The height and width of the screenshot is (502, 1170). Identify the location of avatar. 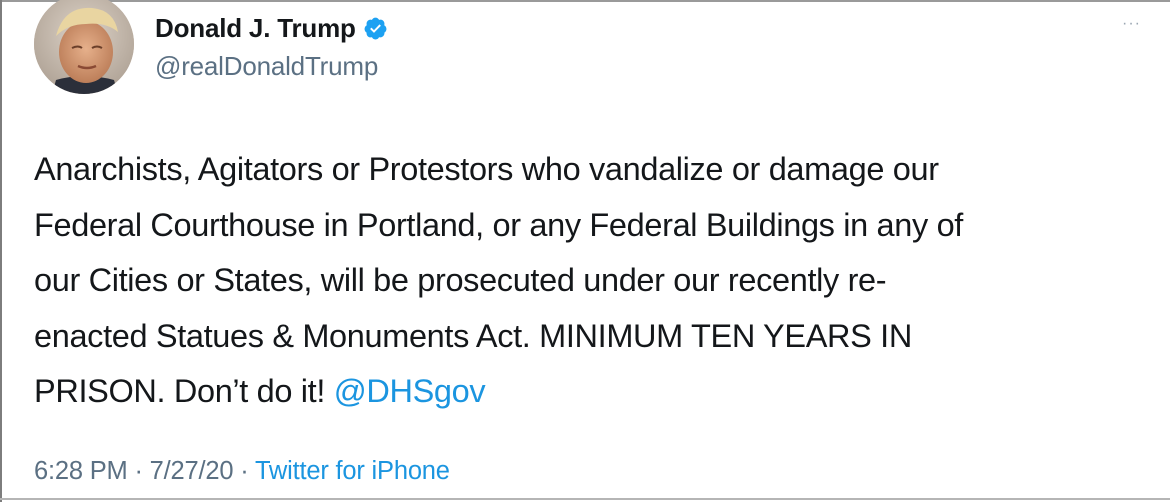
(84, 47).